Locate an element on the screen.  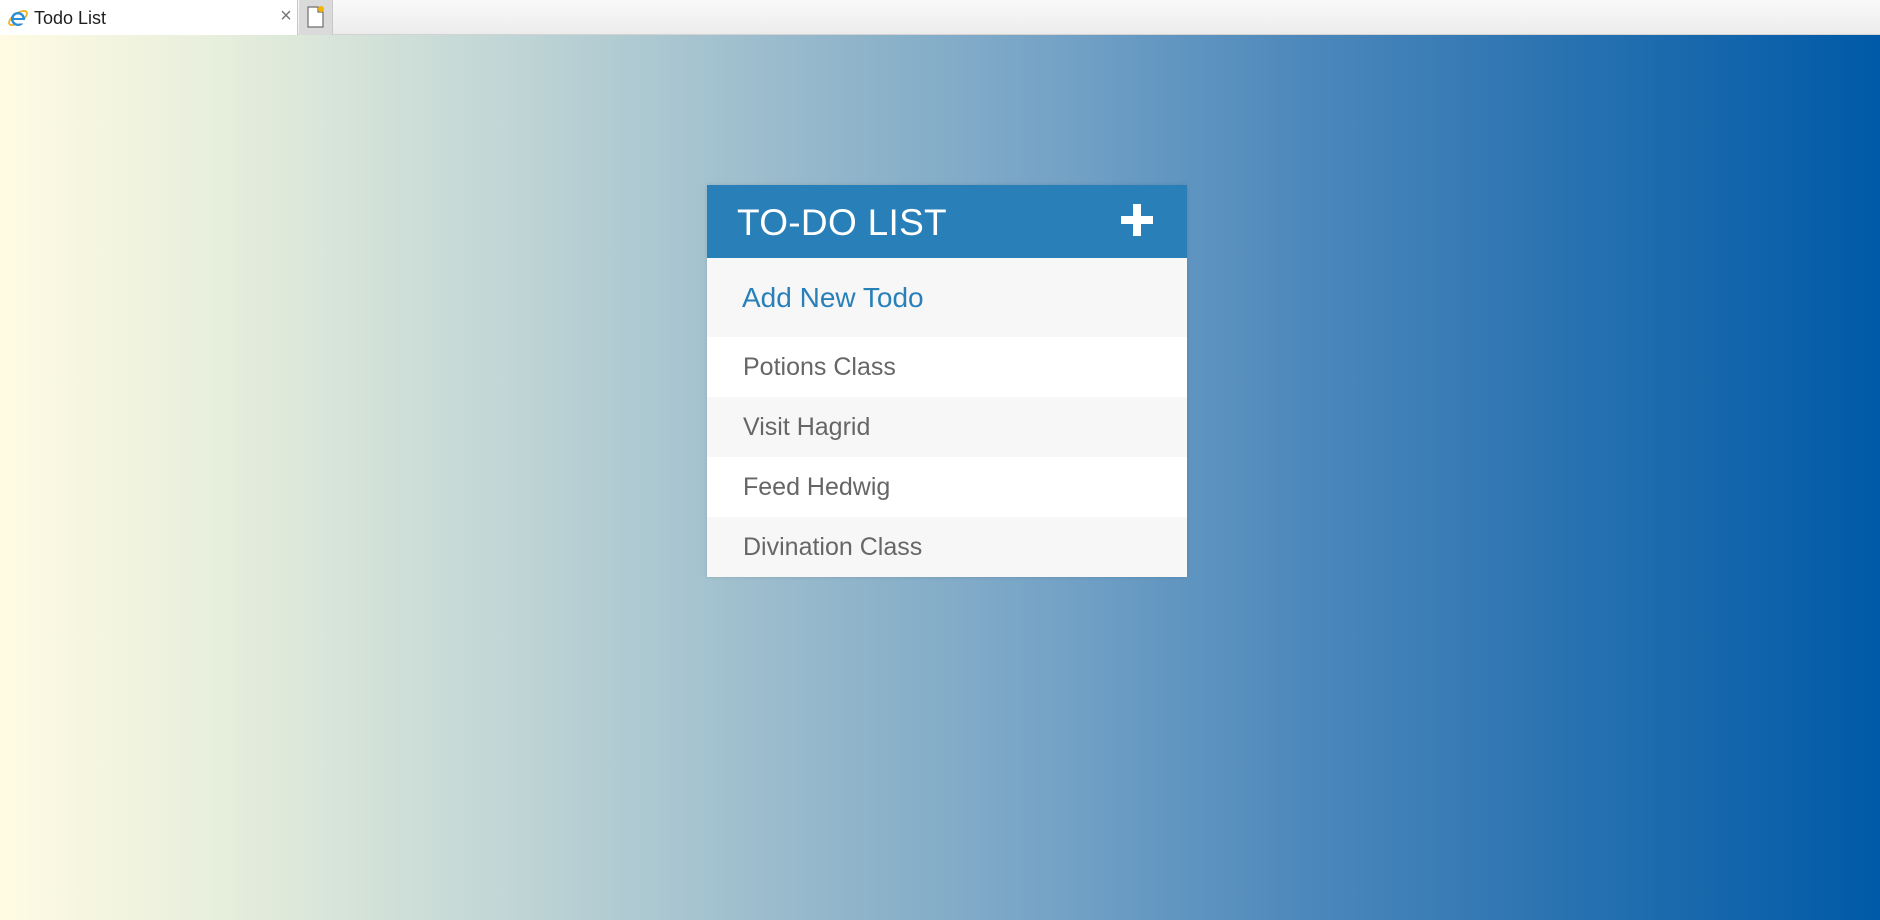
todo-item: Divination Class is located at coordinates (947, 547).